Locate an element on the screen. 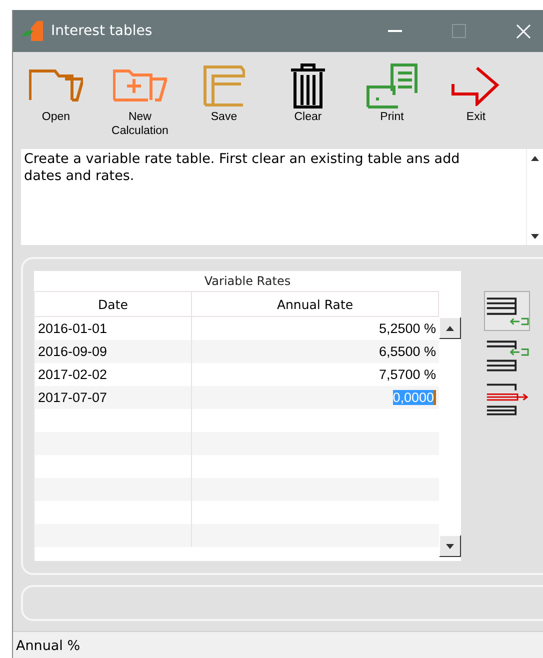 The image size is (543, 658). app-logo-icon is located at coordinates (33, 31).